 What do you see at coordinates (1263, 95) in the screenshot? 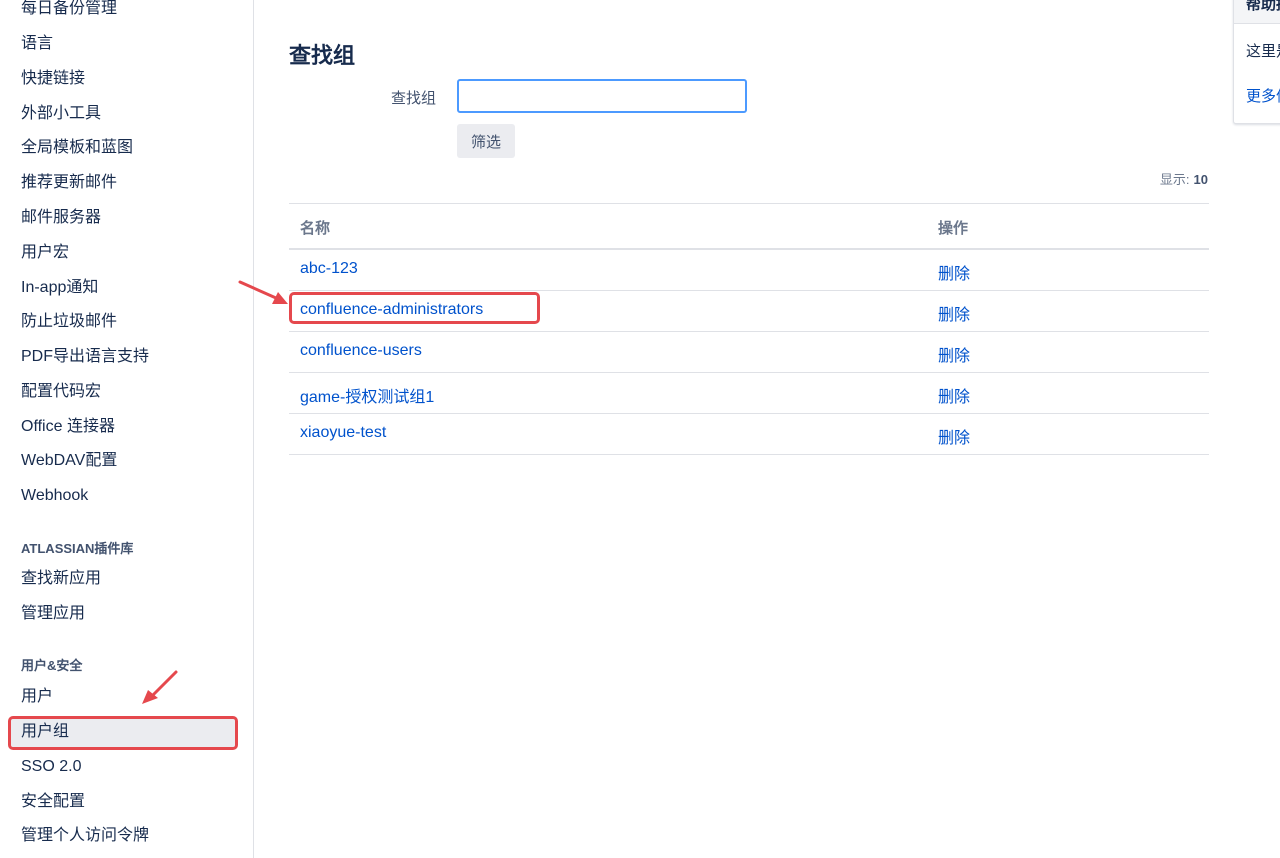
I see `help-more-link: 更多信息` at bounding box center [1263, 95].